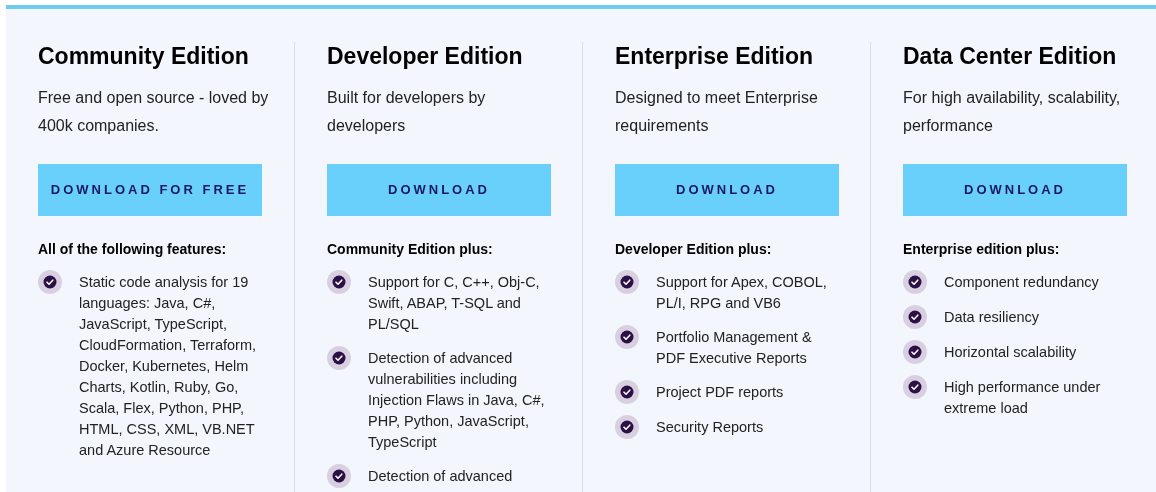 The height and width of the screenshot is (492, 1156). What do you see at coordinates (454, 303) in the screenshot?
I see `feature-text: Support for C, C++, Obj-C, Swift, ABAP, T-SQL and PL/SQL` at bounding box center [454, 303].